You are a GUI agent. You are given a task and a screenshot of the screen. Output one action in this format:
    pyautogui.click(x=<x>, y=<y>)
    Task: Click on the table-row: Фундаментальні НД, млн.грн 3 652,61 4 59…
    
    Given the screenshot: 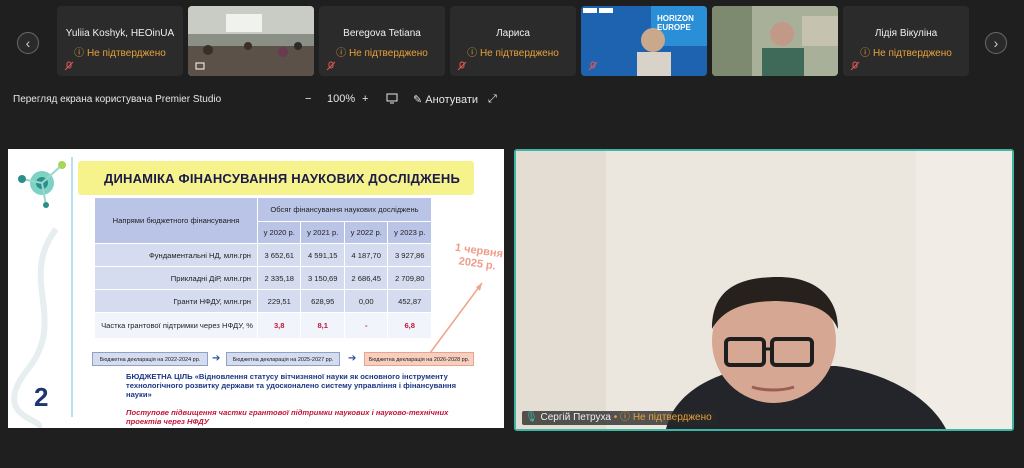 What is the action you would take?
    pyautogui.click(x=263, y=255)
    